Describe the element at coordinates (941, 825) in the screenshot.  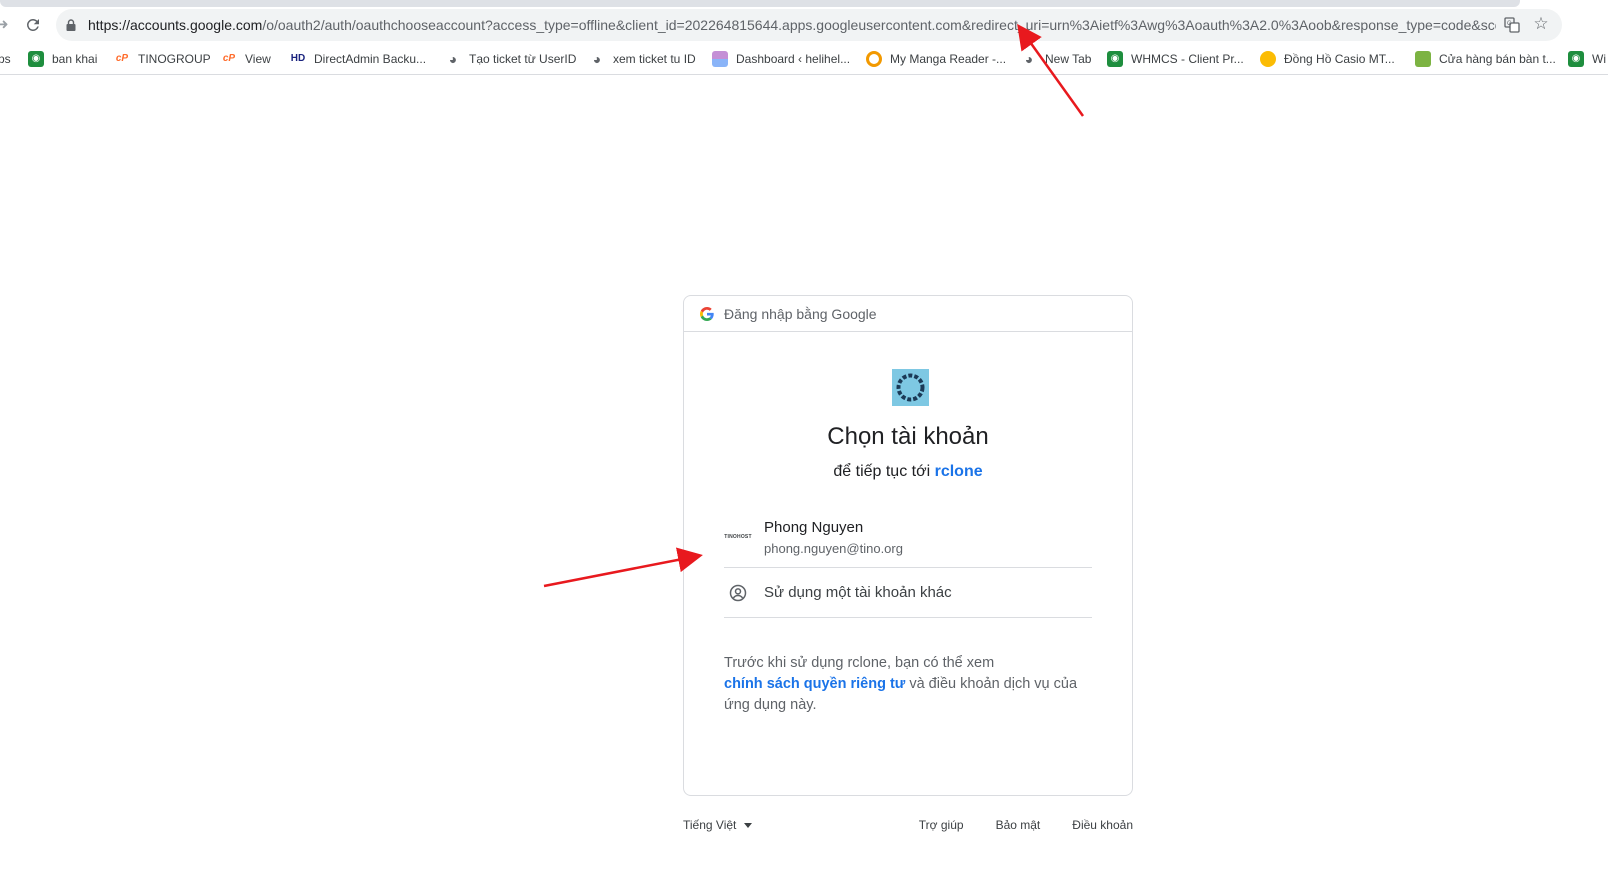
I see `help-link: Trợ giúp` at that location.